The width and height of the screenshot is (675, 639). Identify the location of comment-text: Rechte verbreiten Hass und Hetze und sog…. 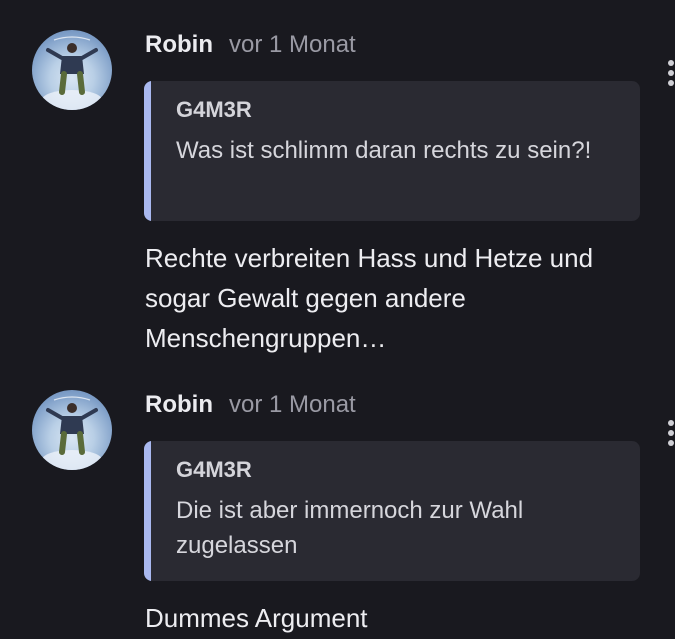
(369, 298).